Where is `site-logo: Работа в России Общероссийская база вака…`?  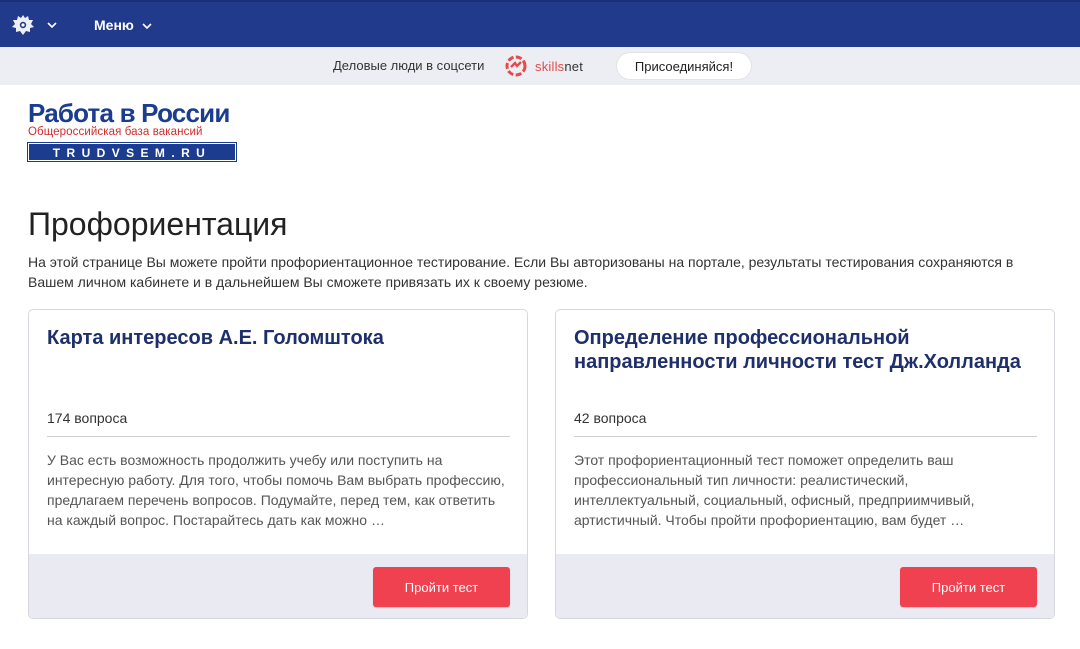 site-logo: Работа в России Общероссийская база вака… is located at coordinates (132, 130).